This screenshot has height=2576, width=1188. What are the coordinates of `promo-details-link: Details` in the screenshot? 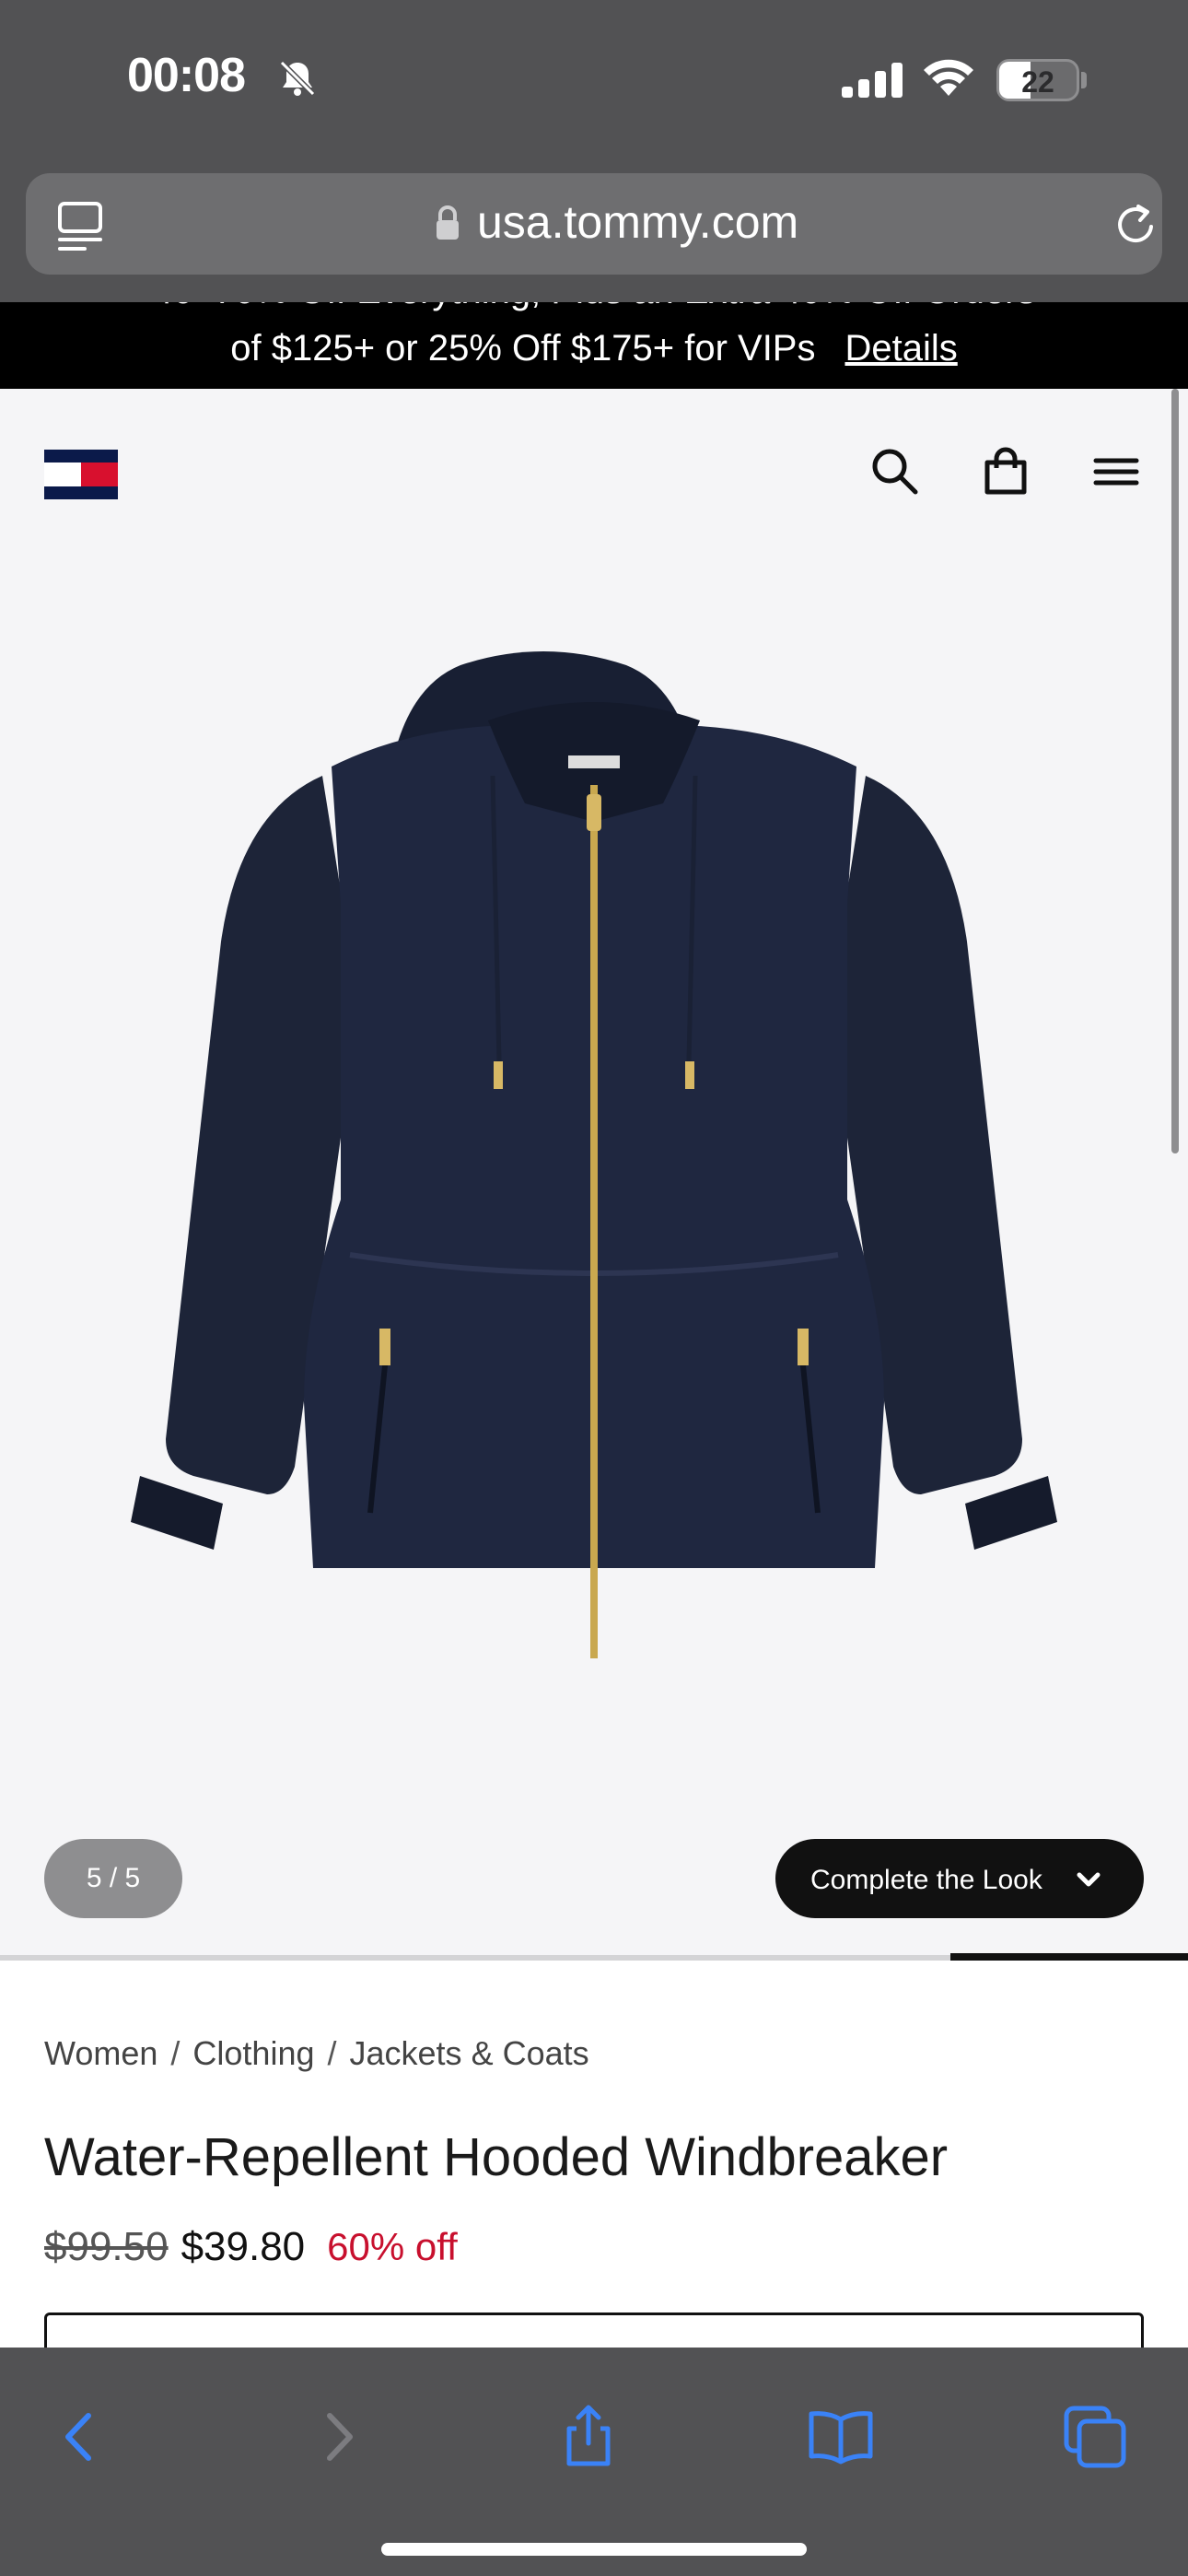 It's located at (900, 348).